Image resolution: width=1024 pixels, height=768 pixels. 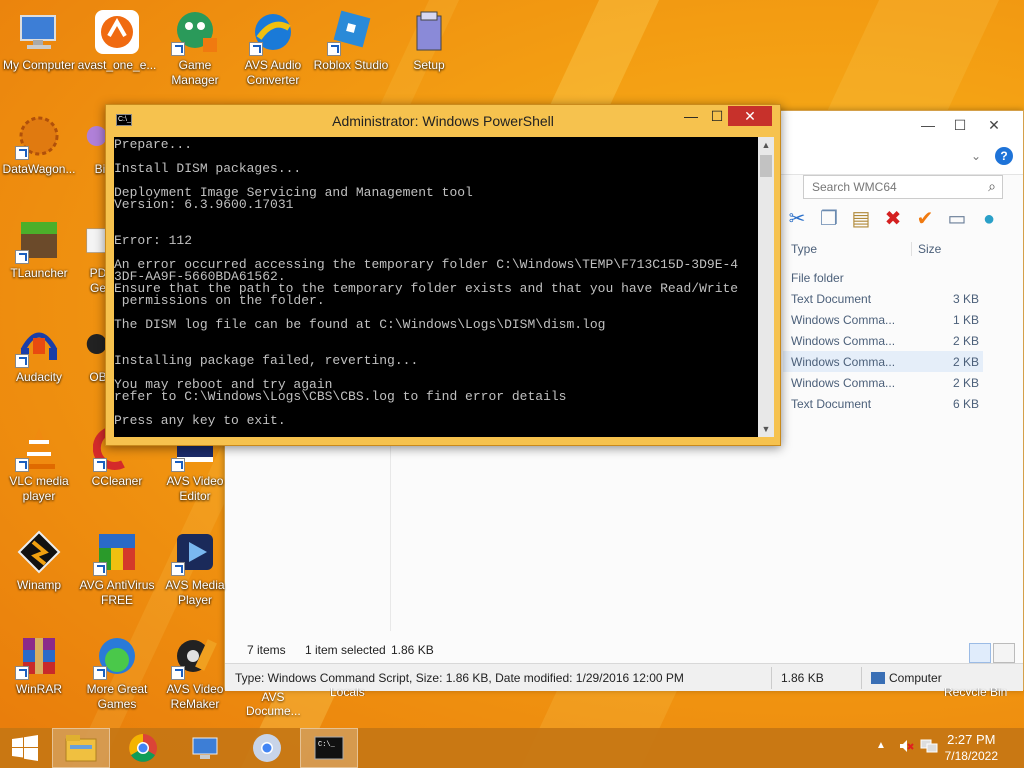 What do you see at coordinates (1004, 653) in the screenshot?
I see `large-icons-view-icon` at bounding box center [1004, 653].